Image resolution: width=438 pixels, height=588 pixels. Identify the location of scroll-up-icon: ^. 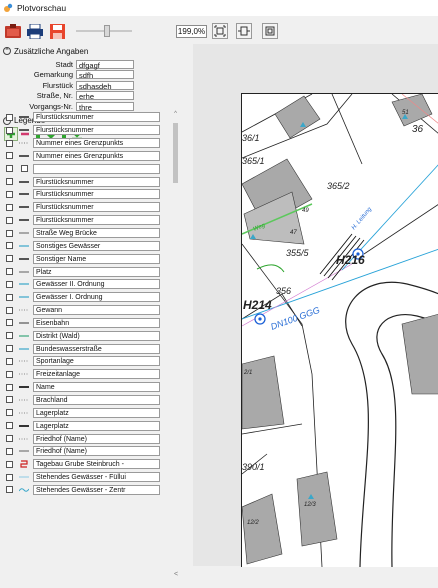
(175, 114).